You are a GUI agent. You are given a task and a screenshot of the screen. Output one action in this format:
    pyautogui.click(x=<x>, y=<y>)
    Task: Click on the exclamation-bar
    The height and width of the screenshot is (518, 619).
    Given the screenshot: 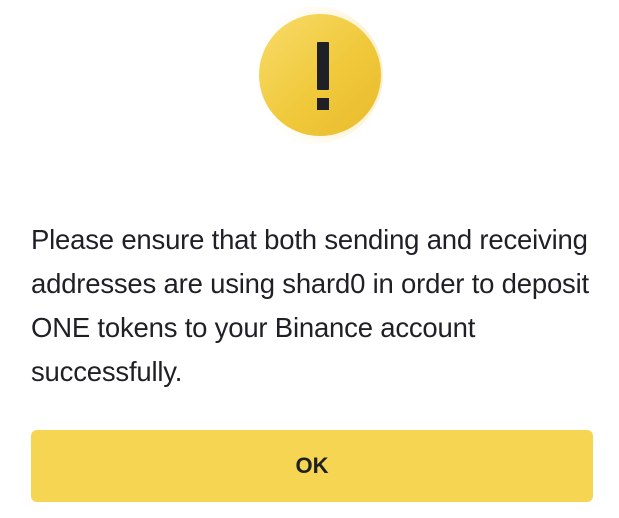 What is the action you would take?
    pyautogui.click(x=323, y=66)
    